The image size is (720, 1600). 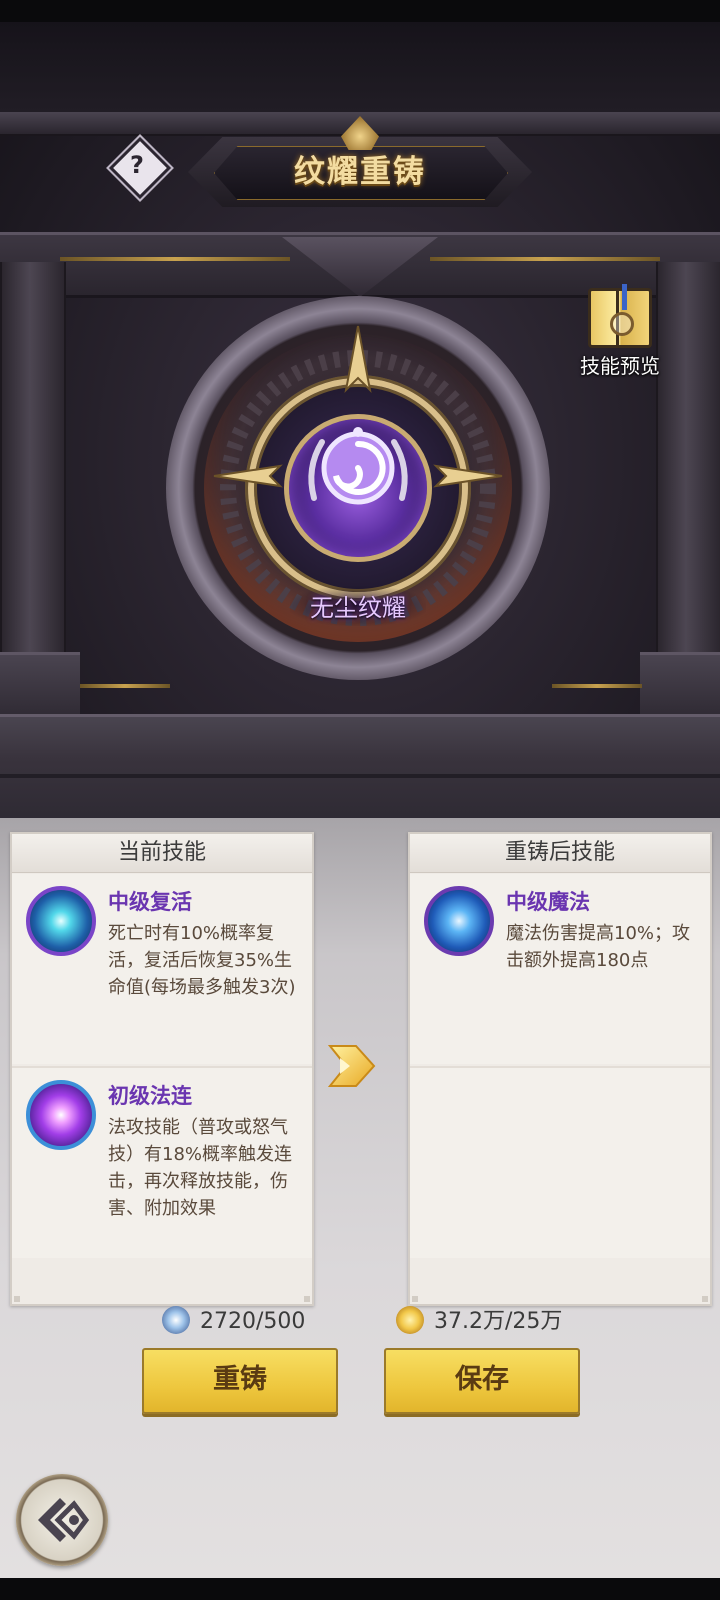 What do you see at coordinates (200, 1168) in the screenshot?
I see `skill-description: 法攻技能（普攻或怒气技）有18%概率触发连击，再次释放技能，伤害、附加效果` at bounding box center [200, 1168].